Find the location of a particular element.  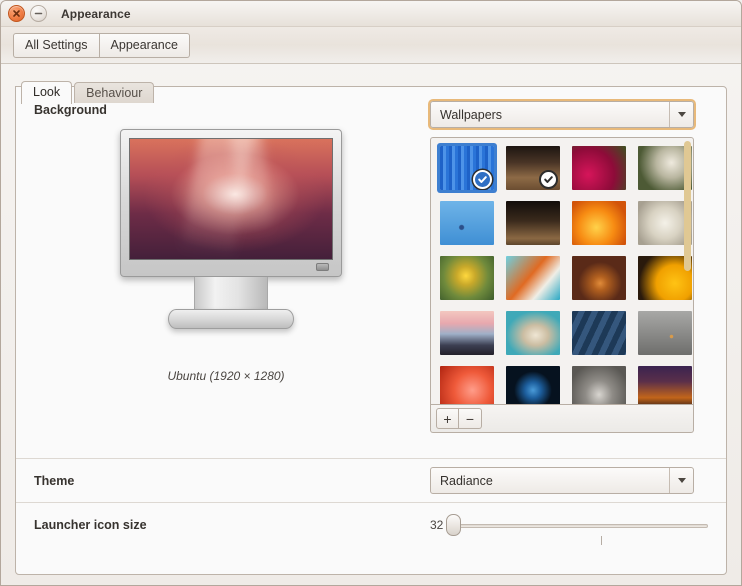

launcher-icon-size-handle is located at coordinates (453, 525).